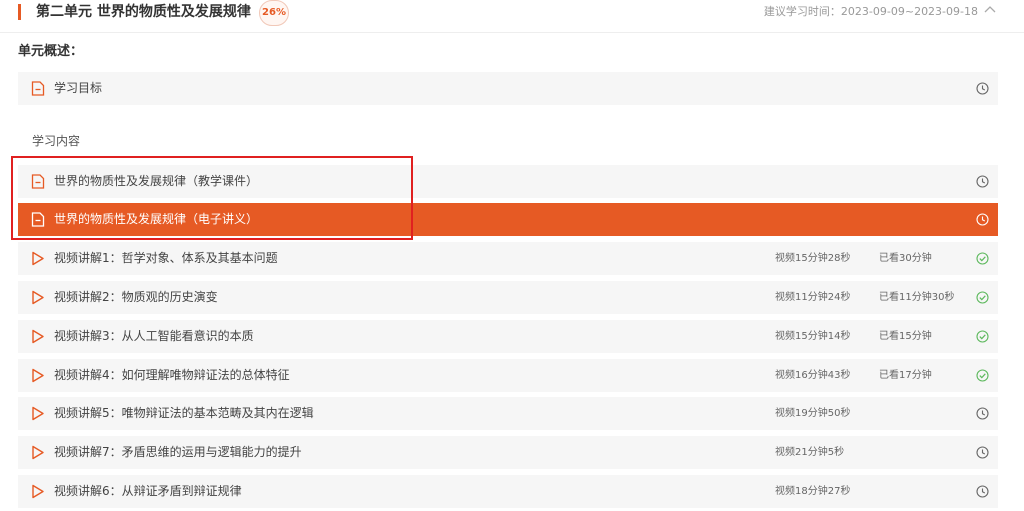 This screenshot has height=511, width=1024. Describe the element at coordinates (274, 13) in the screenshot. I see `progress-badge: 26%` at that location.